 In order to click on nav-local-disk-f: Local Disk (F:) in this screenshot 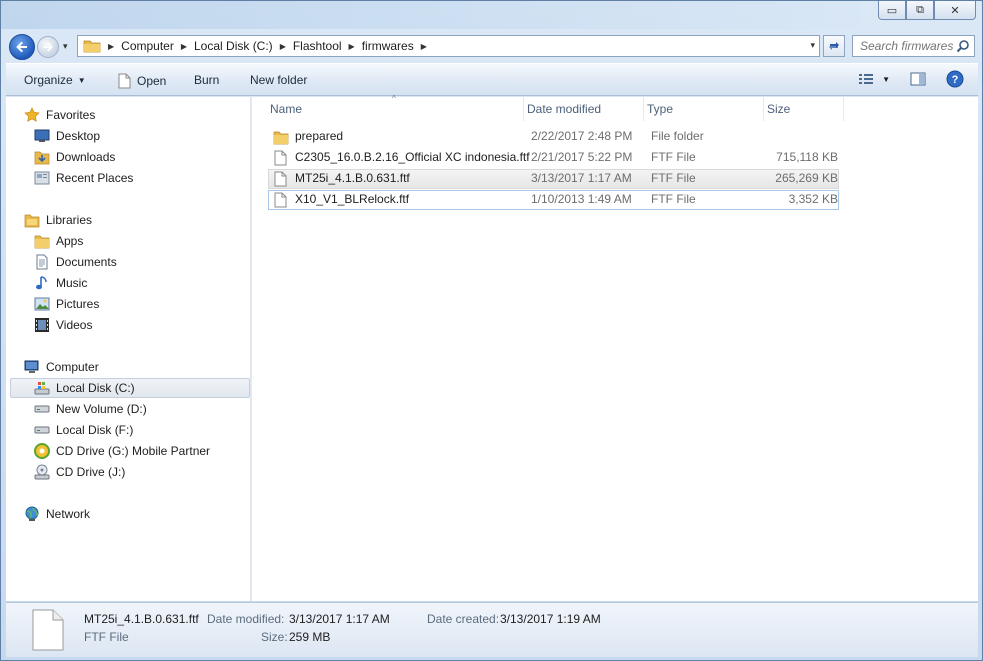, I will do `click(83, 430)`.